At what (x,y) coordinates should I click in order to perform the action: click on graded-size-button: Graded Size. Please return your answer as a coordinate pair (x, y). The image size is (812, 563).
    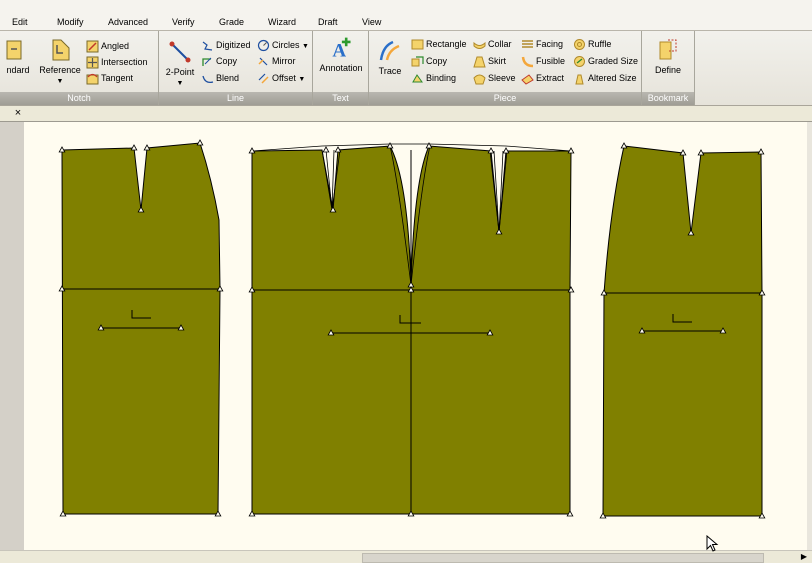
    Looking at the image, I should click on (605, 61).